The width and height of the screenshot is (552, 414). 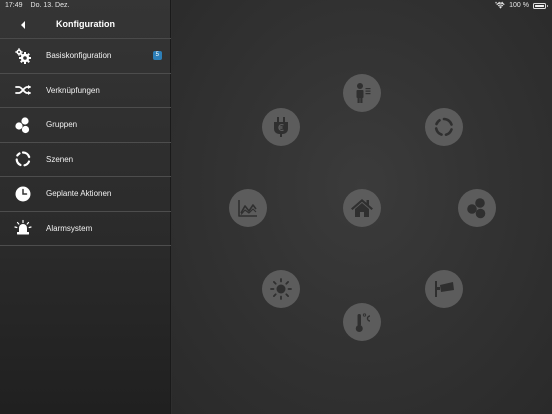 I want to click on hub-cycle, so click(x=444, y=127).